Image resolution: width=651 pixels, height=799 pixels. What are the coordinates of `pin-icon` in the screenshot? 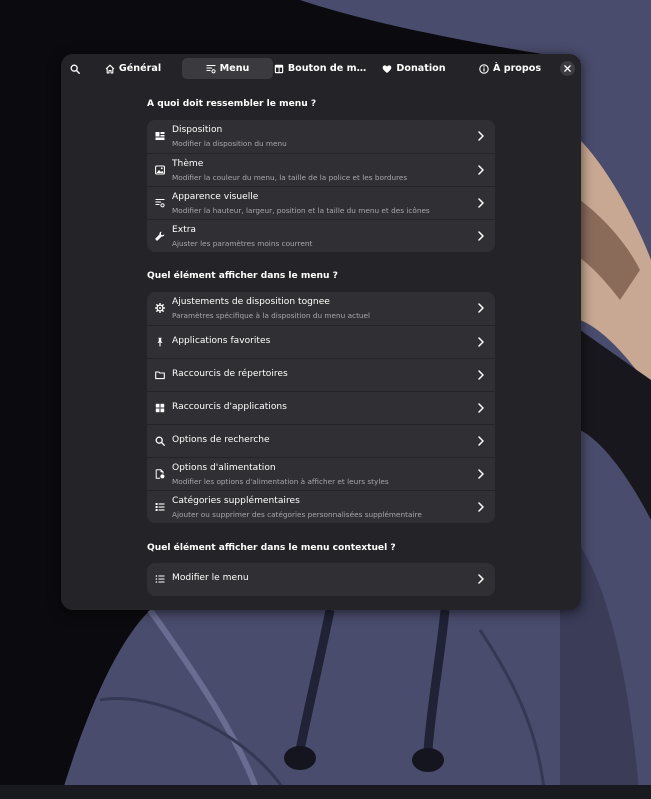 It's located at (160, 342).